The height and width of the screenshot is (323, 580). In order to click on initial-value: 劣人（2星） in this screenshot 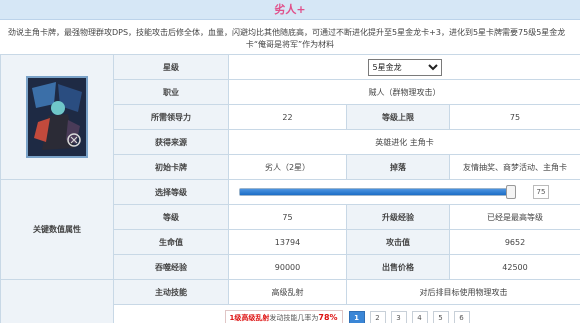, I will do `click(287, 167)`.